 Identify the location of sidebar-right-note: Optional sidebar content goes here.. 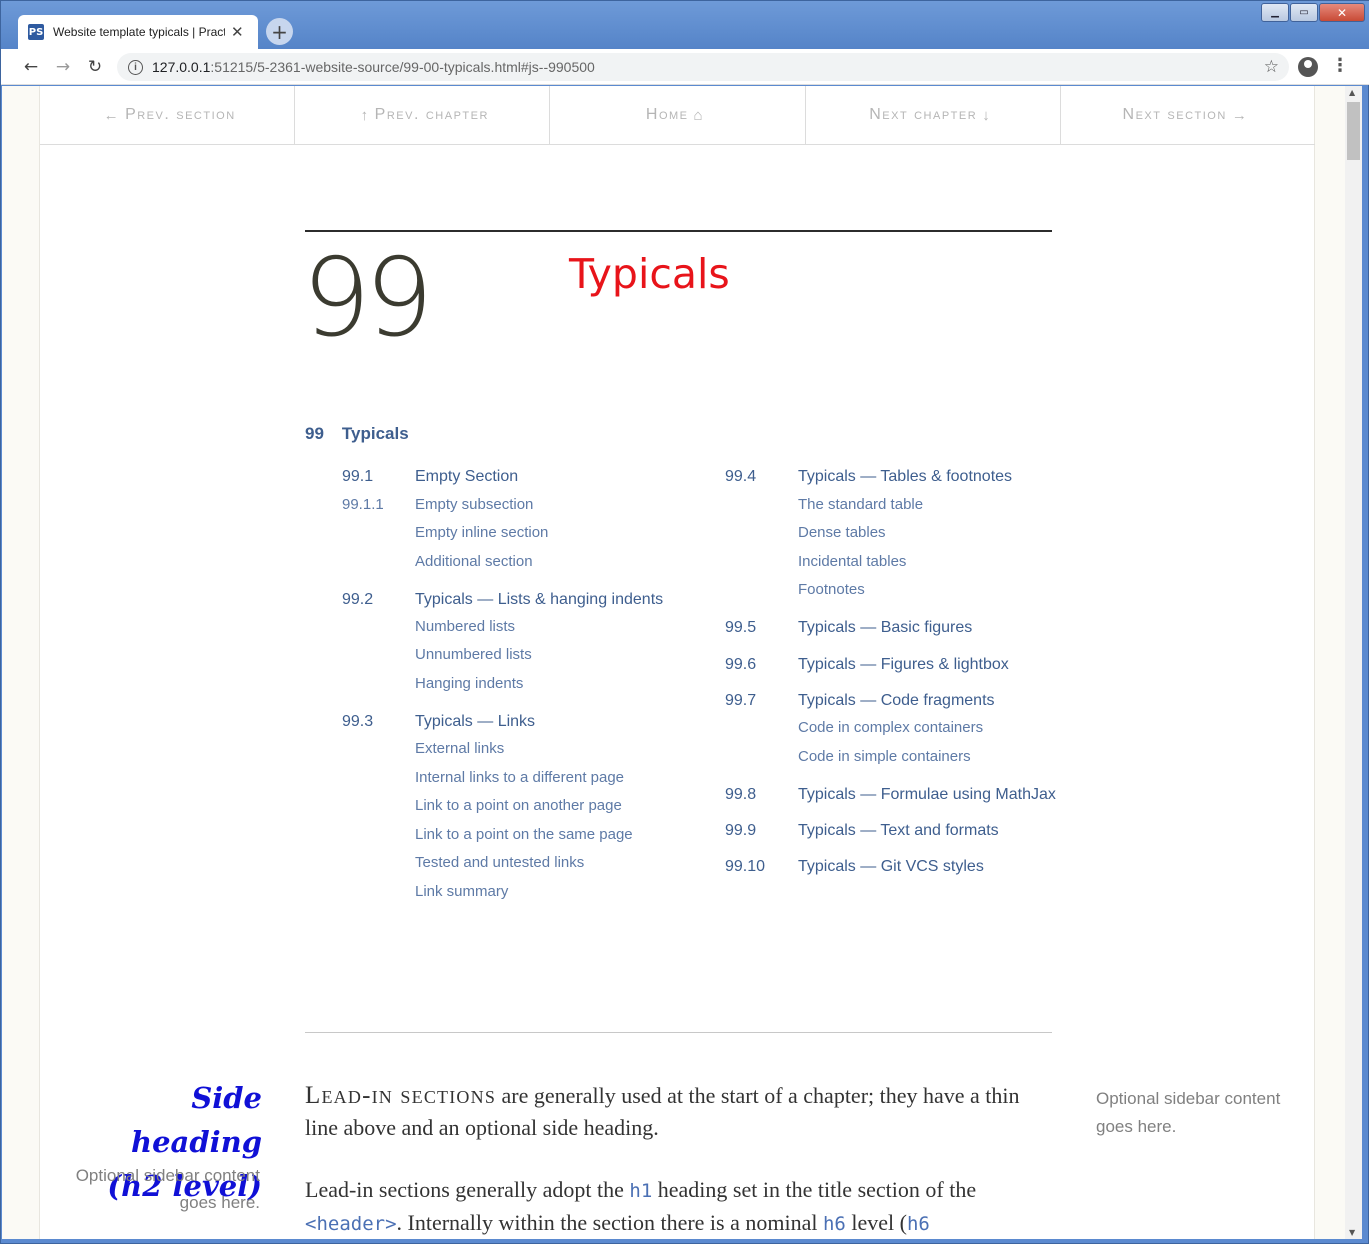
(1188, 1112).